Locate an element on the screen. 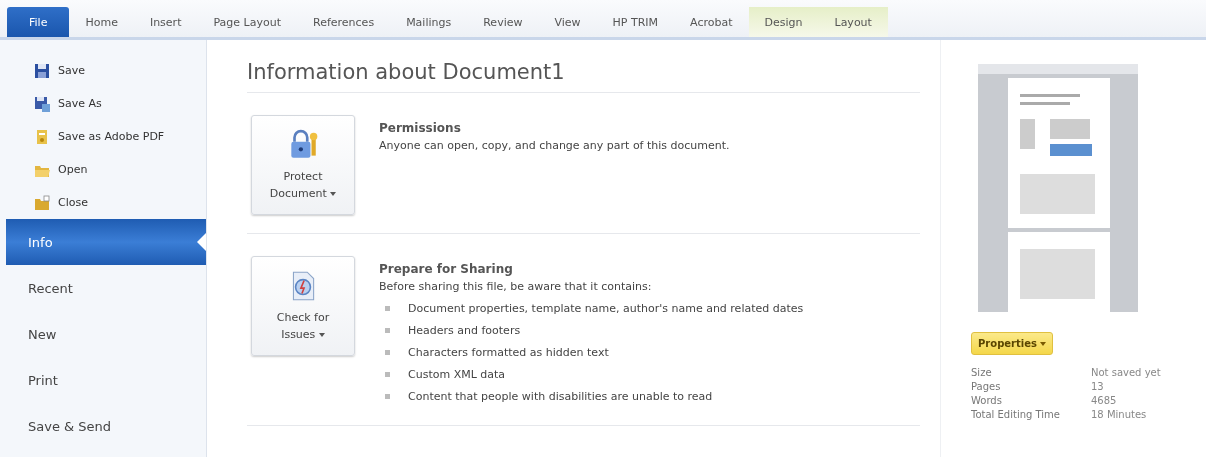 The width and height of the screenshot is (1206, 457). ribbon-tab: Home is located at coordinates (101, 22).